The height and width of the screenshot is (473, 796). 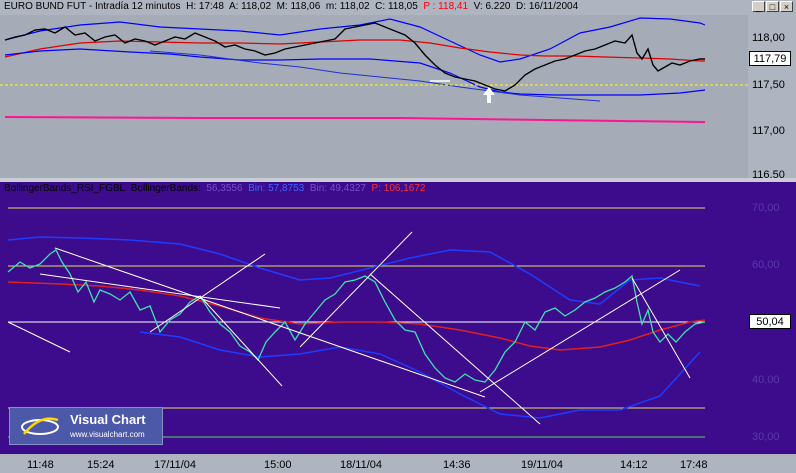 I want to click on period-label: Intradía 12 minutos, so click(x=137, y=6).